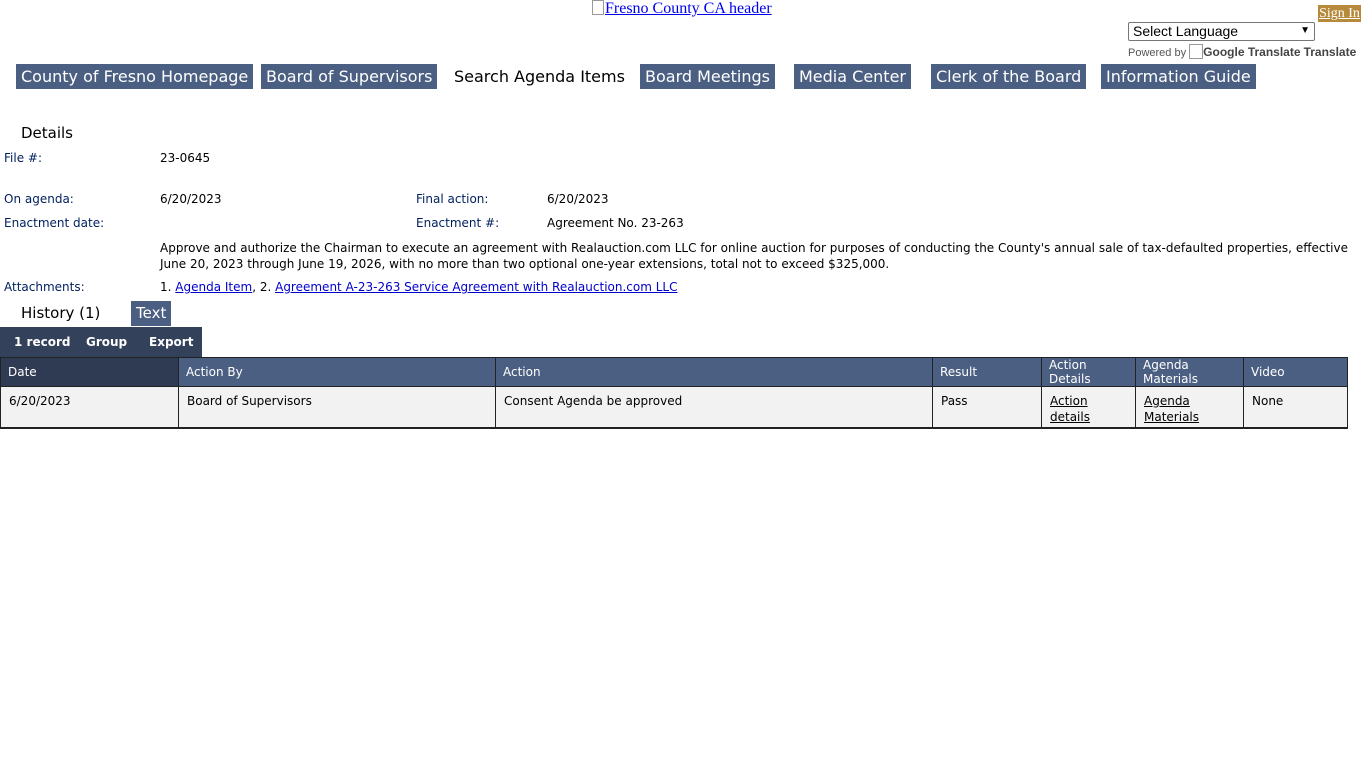  Describe the element at coordinates (89, 407) in the screenshot. I see `cell-date: 6/20/2023` at that location.